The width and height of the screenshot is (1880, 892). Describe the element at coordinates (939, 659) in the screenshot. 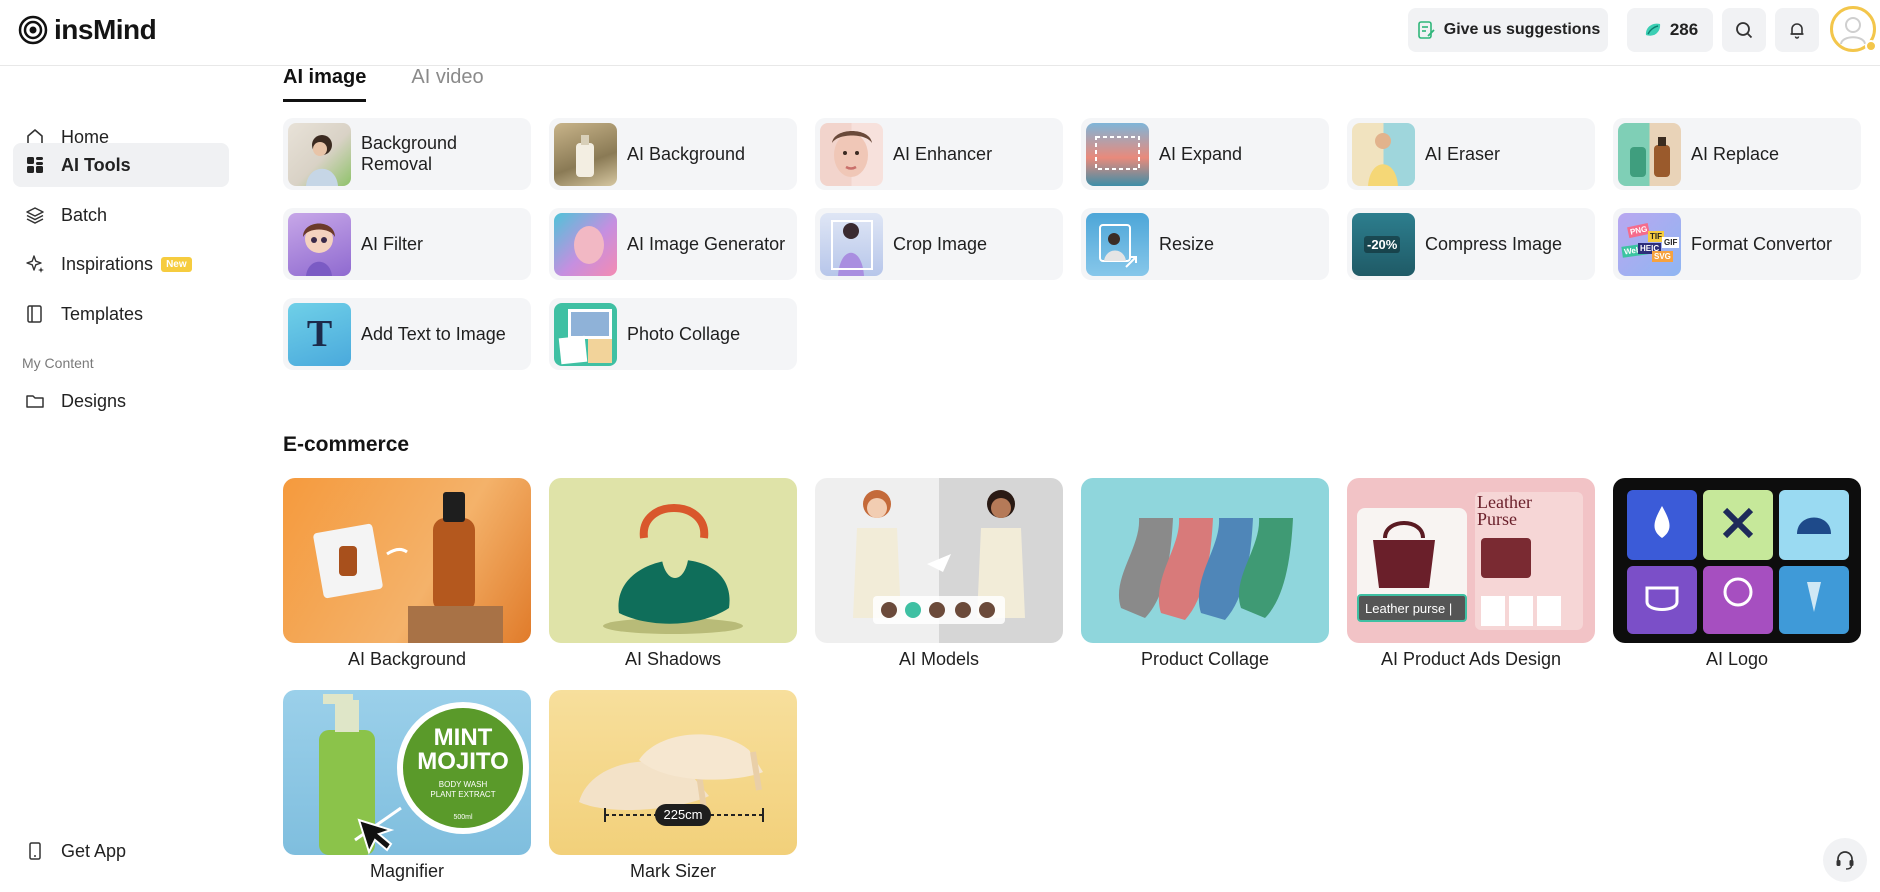

I see `card-label: AI Models` at that location.